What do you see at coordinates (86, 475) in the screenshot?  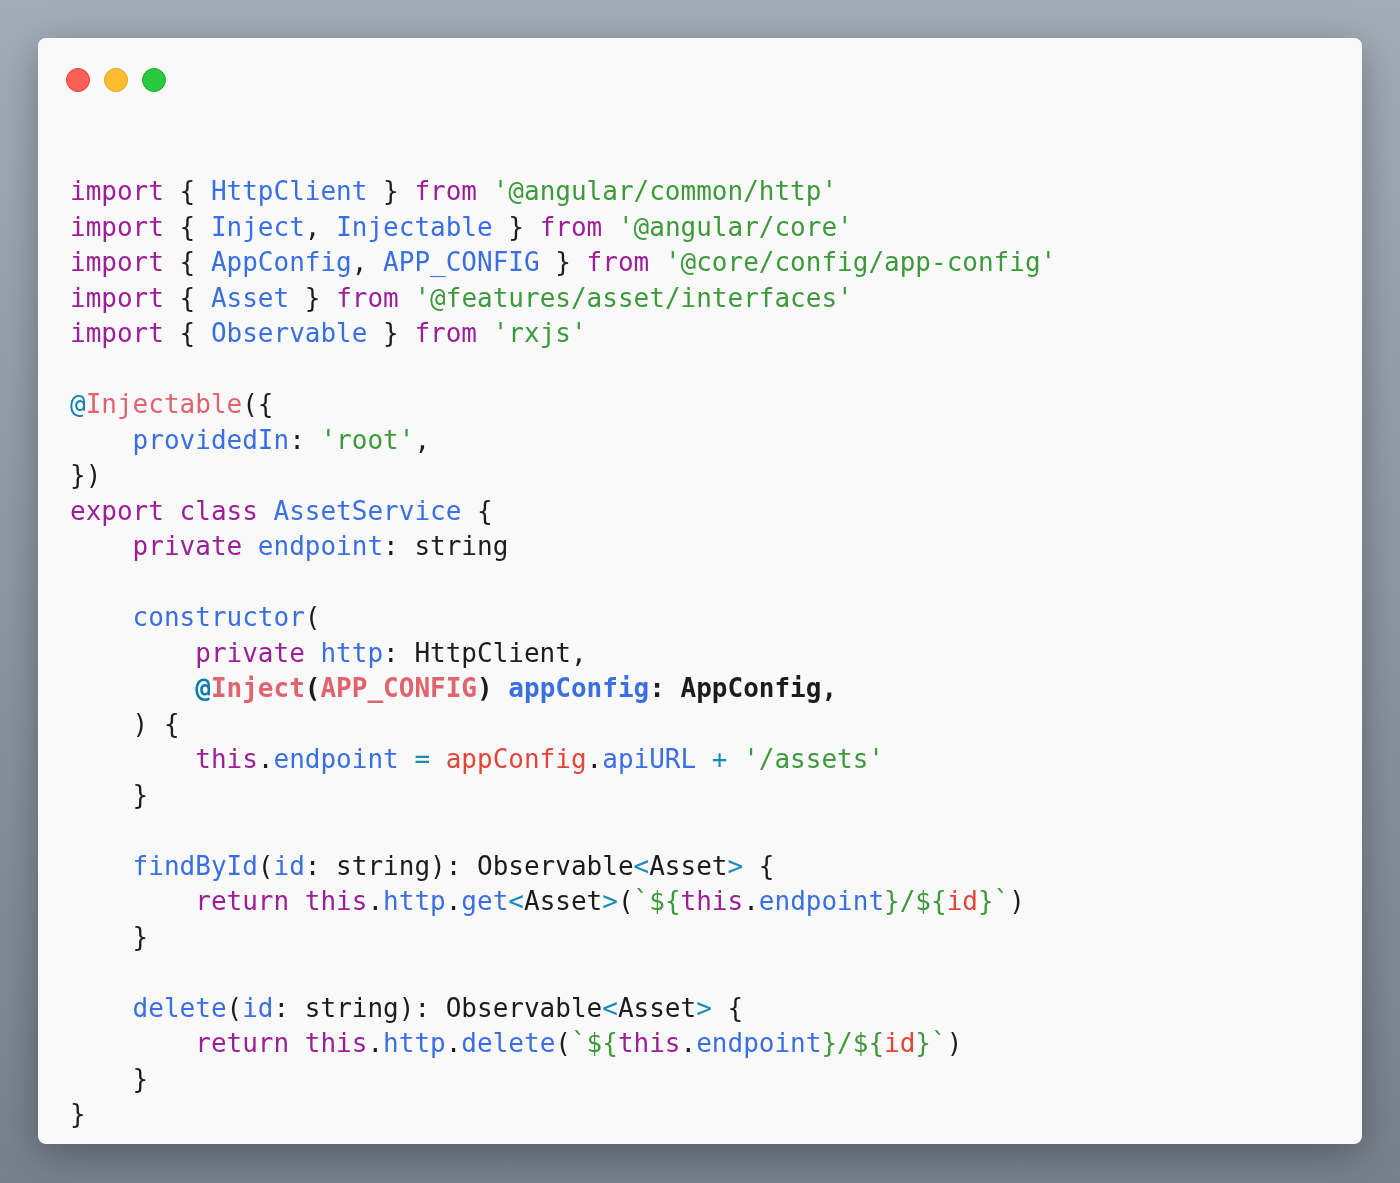 I see `code-line: })` at bounding box center [86, 475].